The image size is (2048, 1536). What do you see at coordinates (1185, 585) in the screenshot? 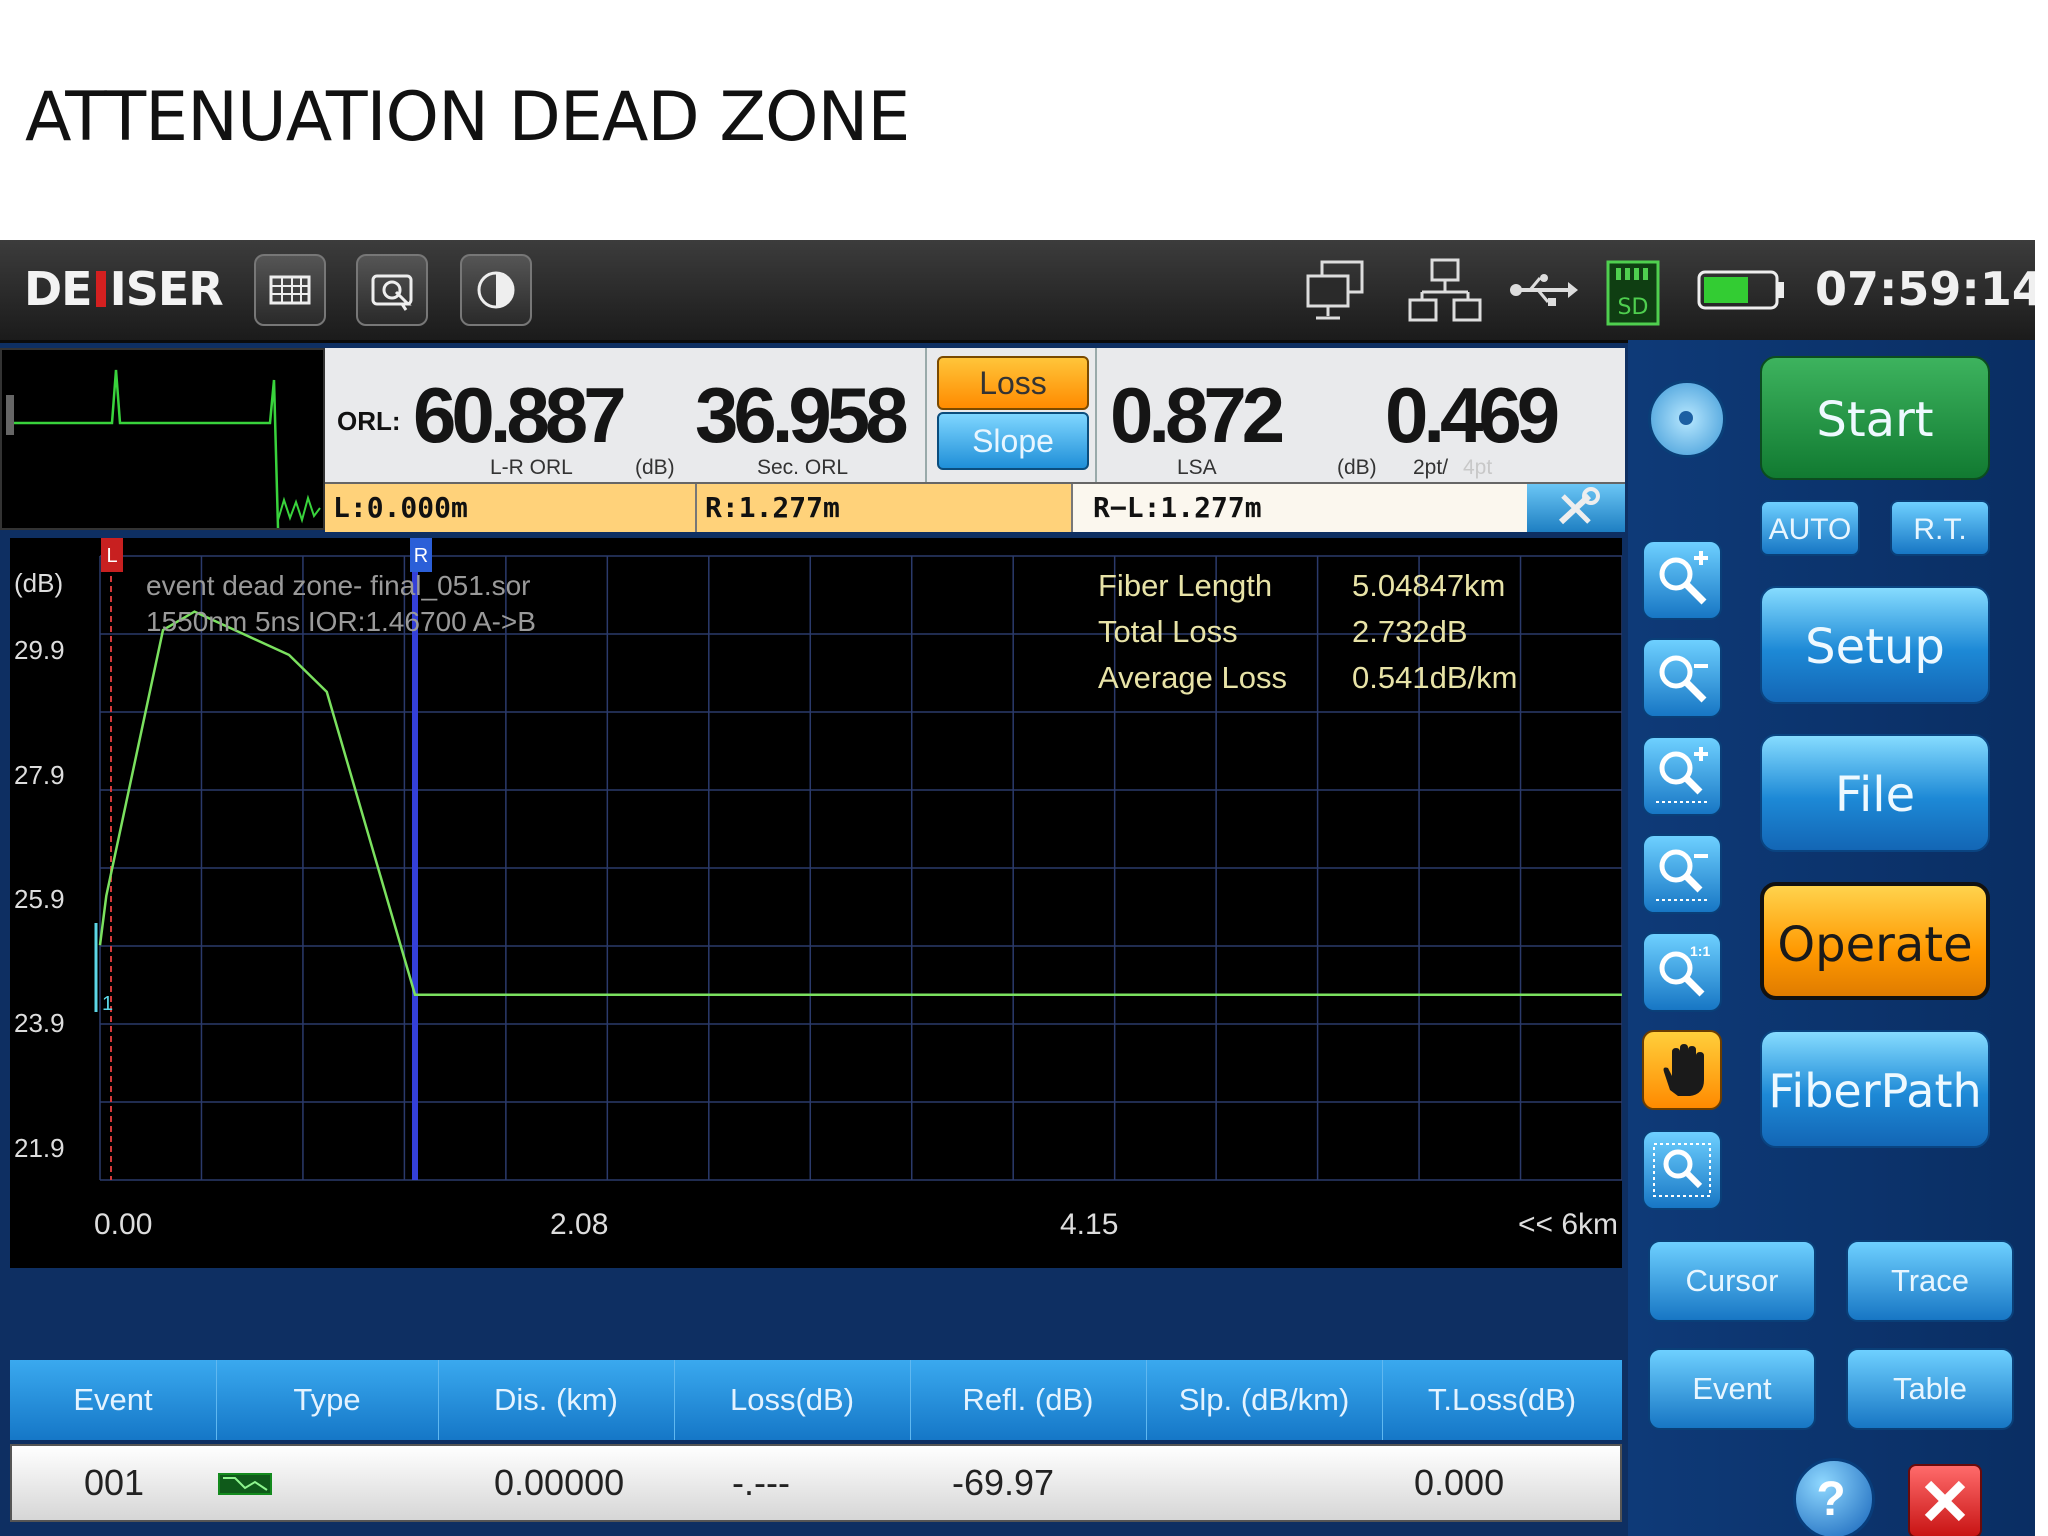
I see `info-label-fiber-length: Fiber Length` at bounding box center [1185, 585].